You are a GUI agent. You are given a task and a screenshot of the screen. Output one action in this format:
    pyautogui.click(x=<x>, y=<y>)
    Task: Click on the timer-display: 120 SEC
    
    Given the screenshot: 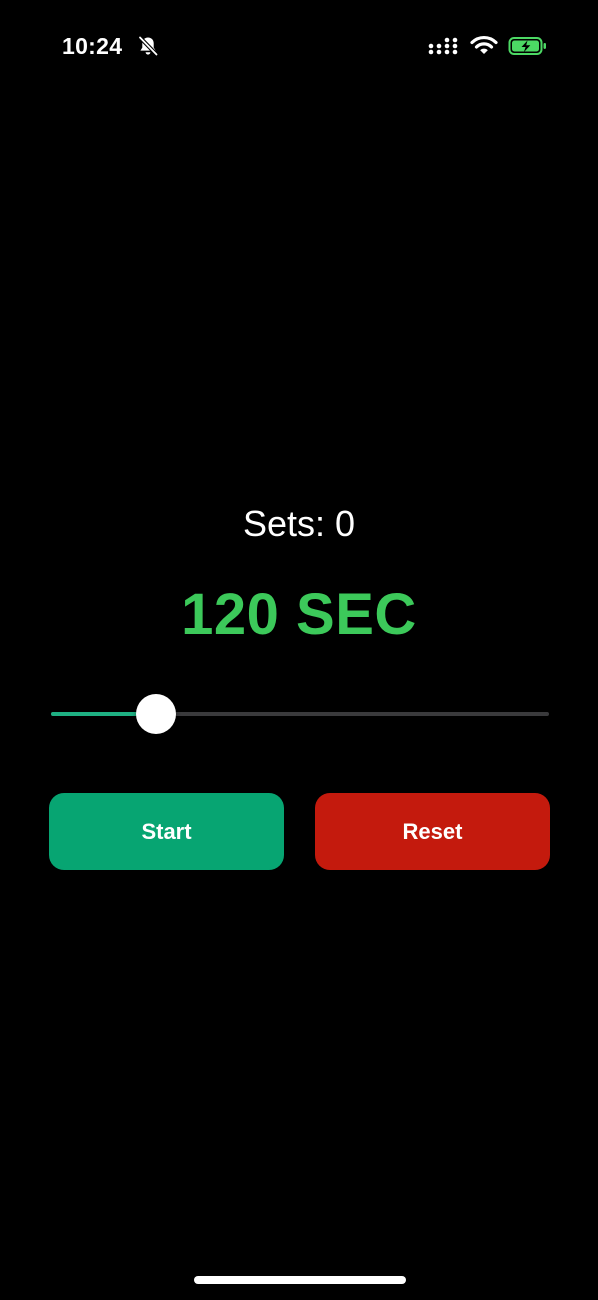 What is the action you would take?
    pyautogui.click(x=299, y=614)
    